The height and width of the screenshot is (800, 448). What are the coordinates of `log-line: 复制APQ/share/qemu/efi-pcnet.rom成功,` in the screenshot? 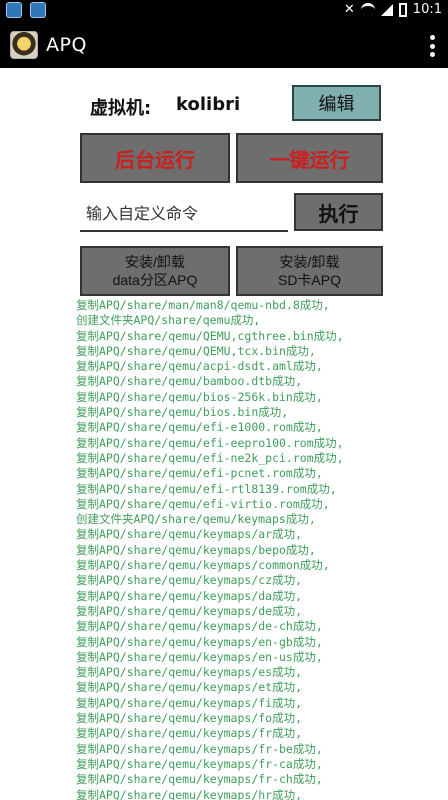 It's located at (199, 473).